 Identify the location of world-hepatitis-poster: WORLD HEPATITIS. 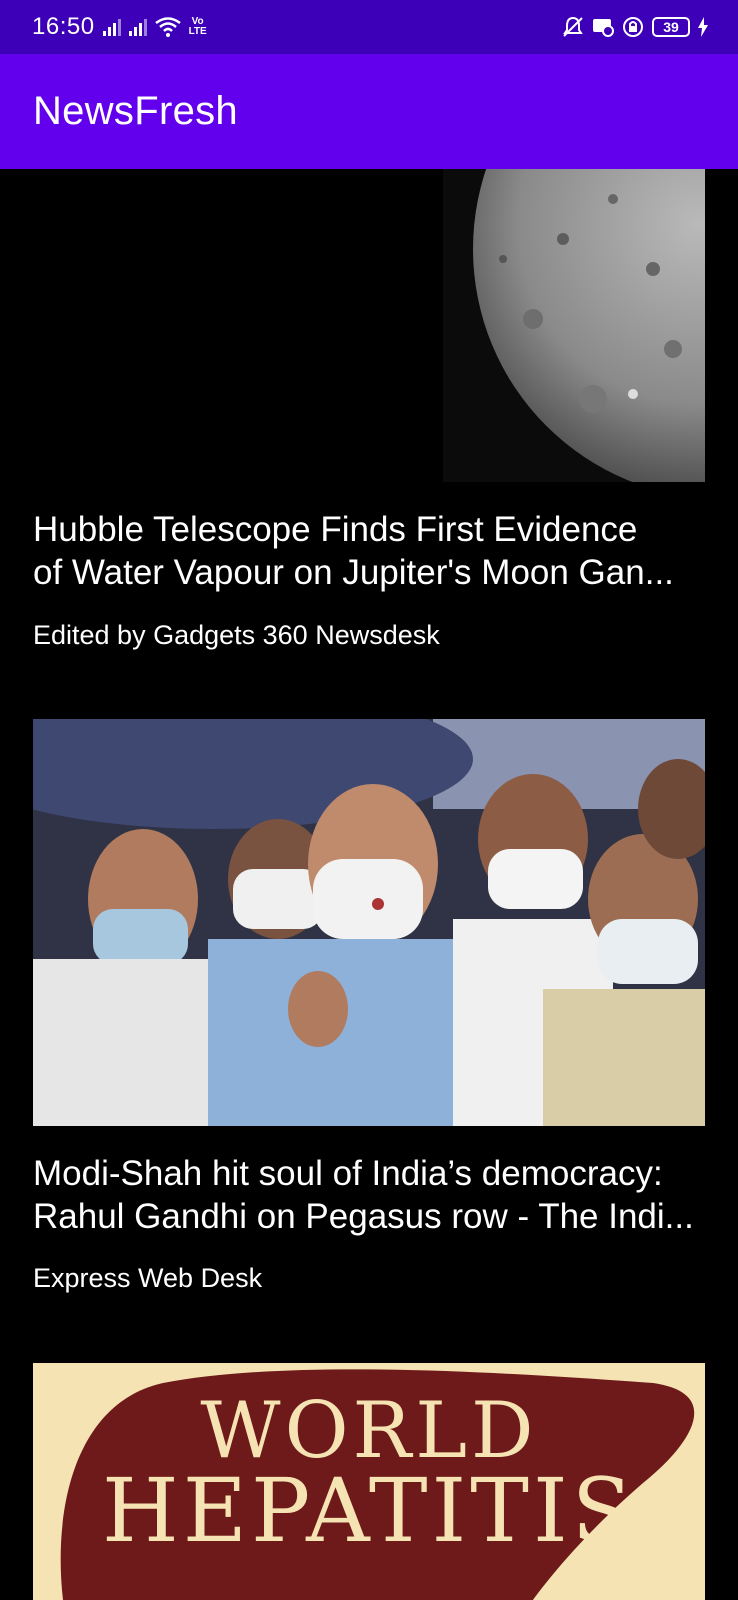
(369, 1481).